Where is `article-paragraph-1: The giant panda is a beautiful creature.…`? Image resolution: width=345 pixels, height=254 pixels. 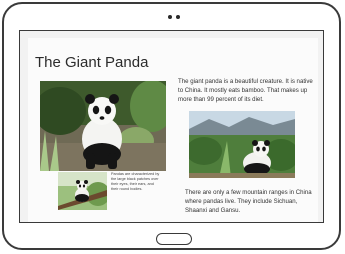
article-paragraph-1: The giant panda is a beautiful creature.… is located at coordinates (245, 90).